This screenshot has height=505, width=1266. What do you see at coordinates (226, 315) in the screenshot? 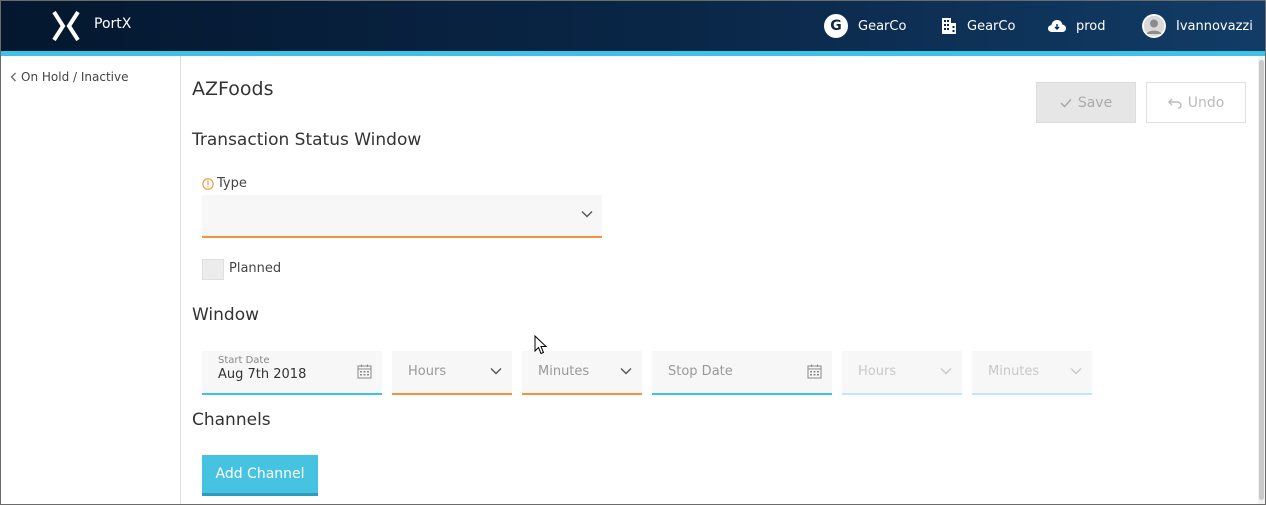
I see `window-title: Window` at bounding box center [226, 315].